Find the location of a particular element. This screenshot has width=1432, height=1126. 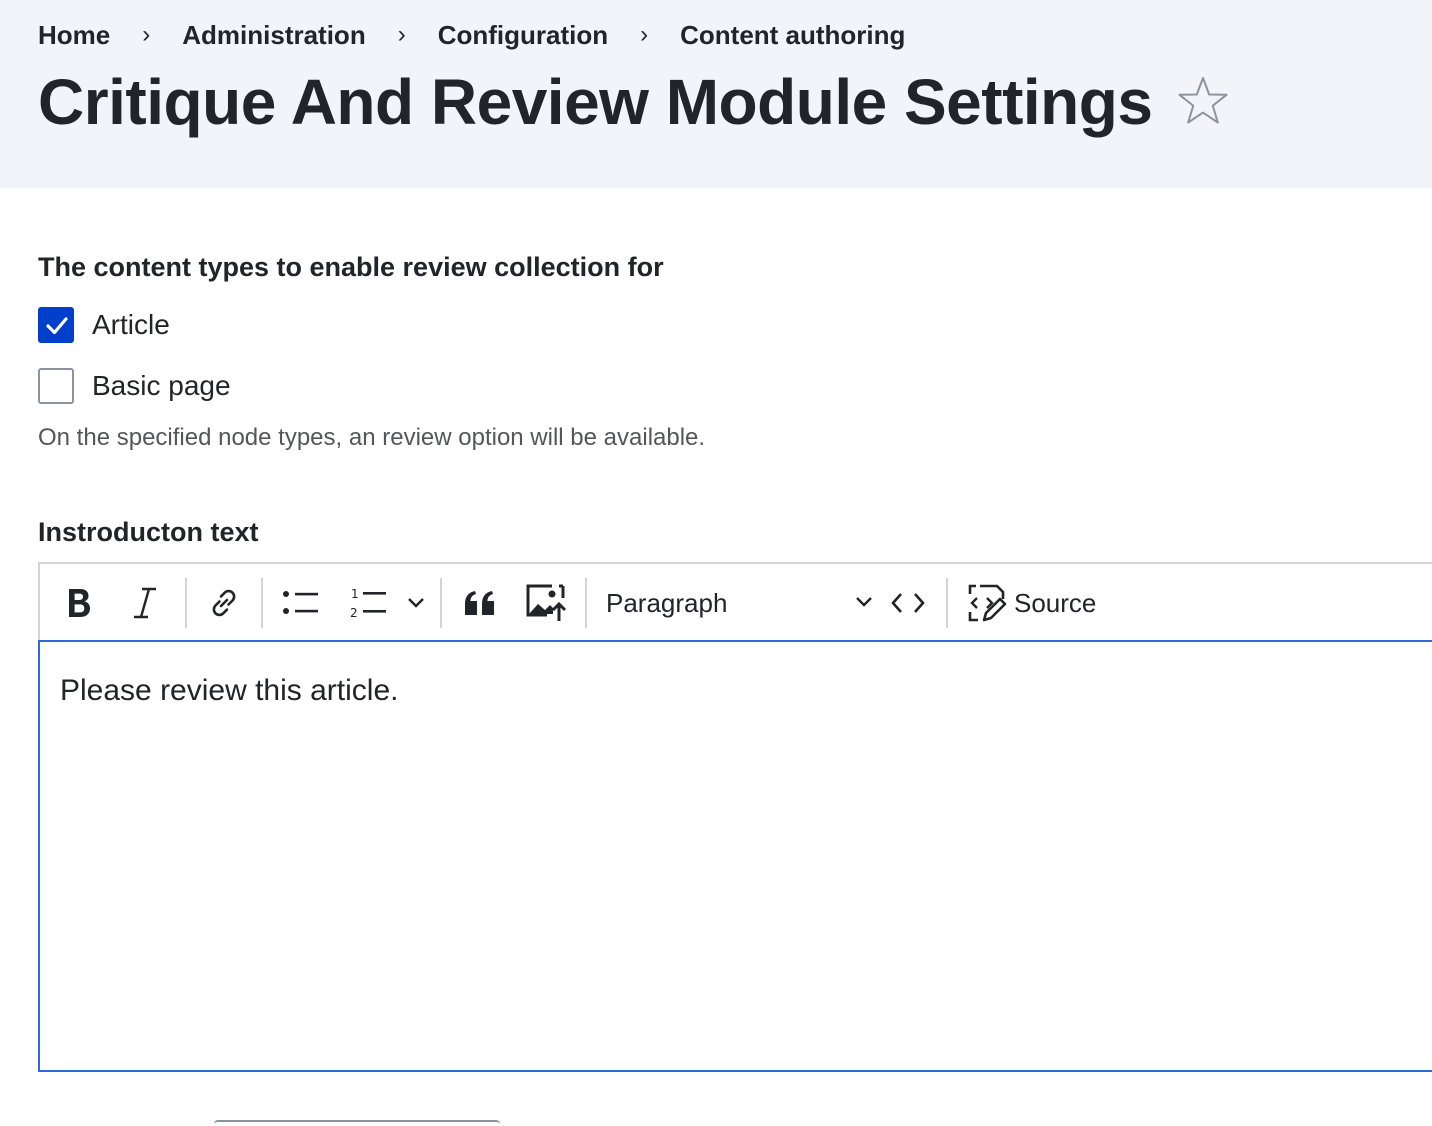

numbered-list-button: 1 2 is located at coordinates (369, 603).